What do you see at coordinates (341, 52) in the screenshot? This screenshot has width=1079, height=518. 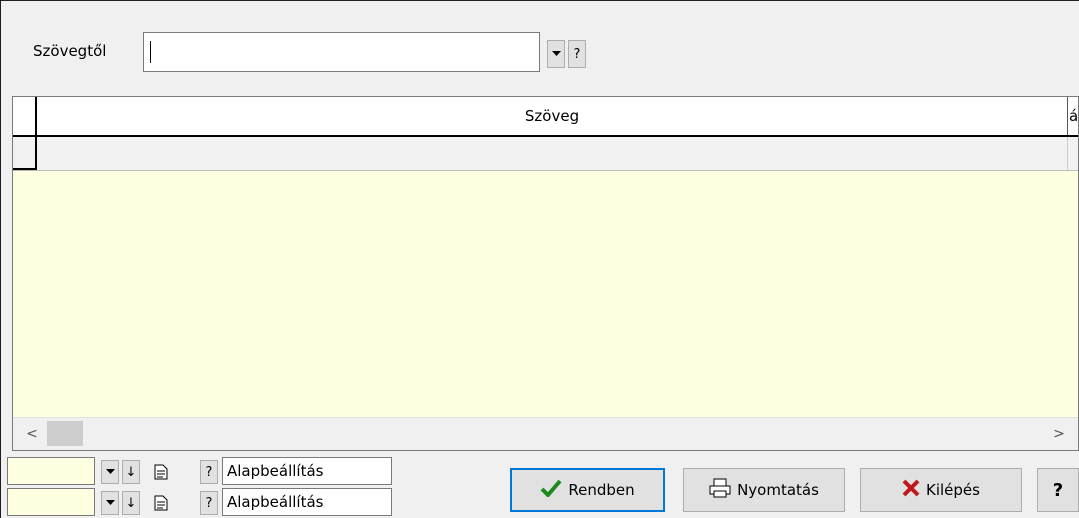 I see `from-text-input` at bounding box center [341, 52].